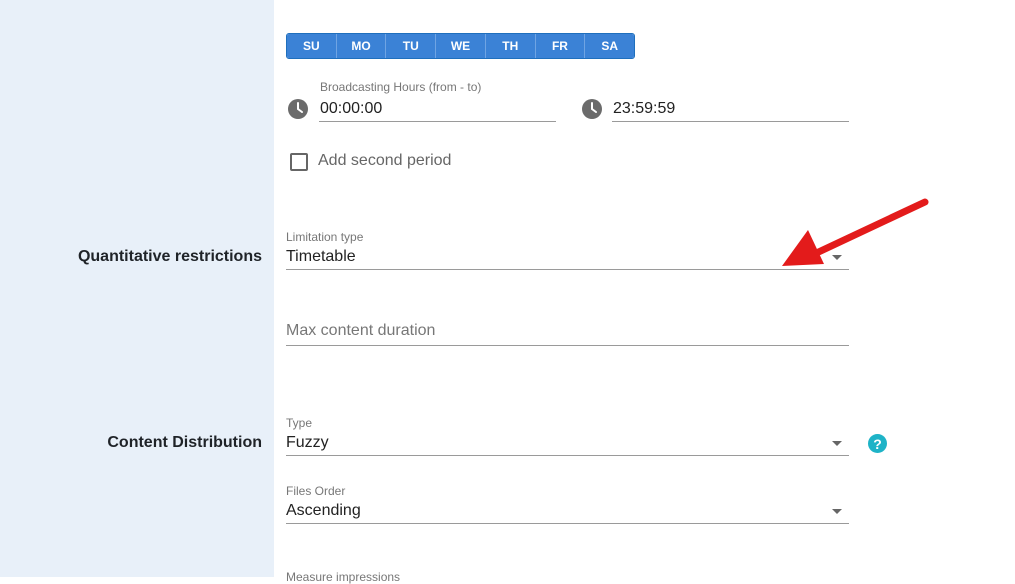 Image resolution: width=1015 pixels, height=584 pixels. What do you see at coordinates (312, 46) in the screenshot?
I see `day-toggle-su: SU` at bounding box center [312, 46].